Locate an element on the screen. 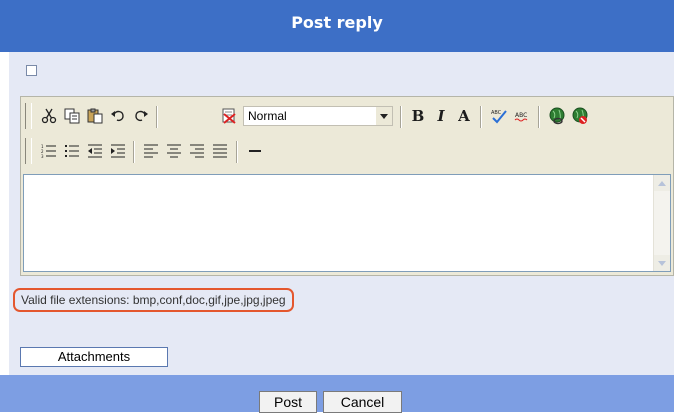  chevron-down-icon is located at coordinates (384, 116).